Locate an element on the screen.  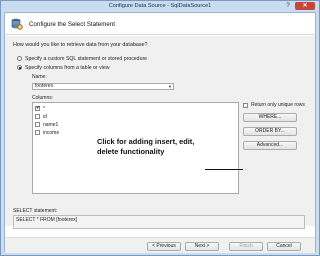
page-title: Configure the Select Statement is located at coordinates (72, 24).